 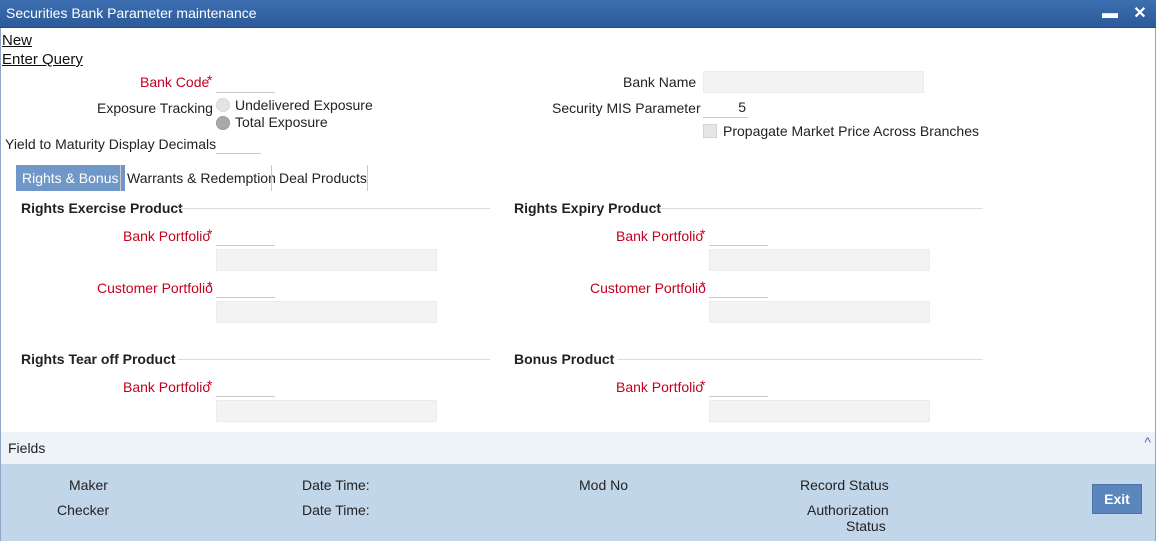 What do you see at coordinates (738, 287) in the screenshot?
I see `rights-expiry-customer-portfolio-input` at bounding box center [738, 287].